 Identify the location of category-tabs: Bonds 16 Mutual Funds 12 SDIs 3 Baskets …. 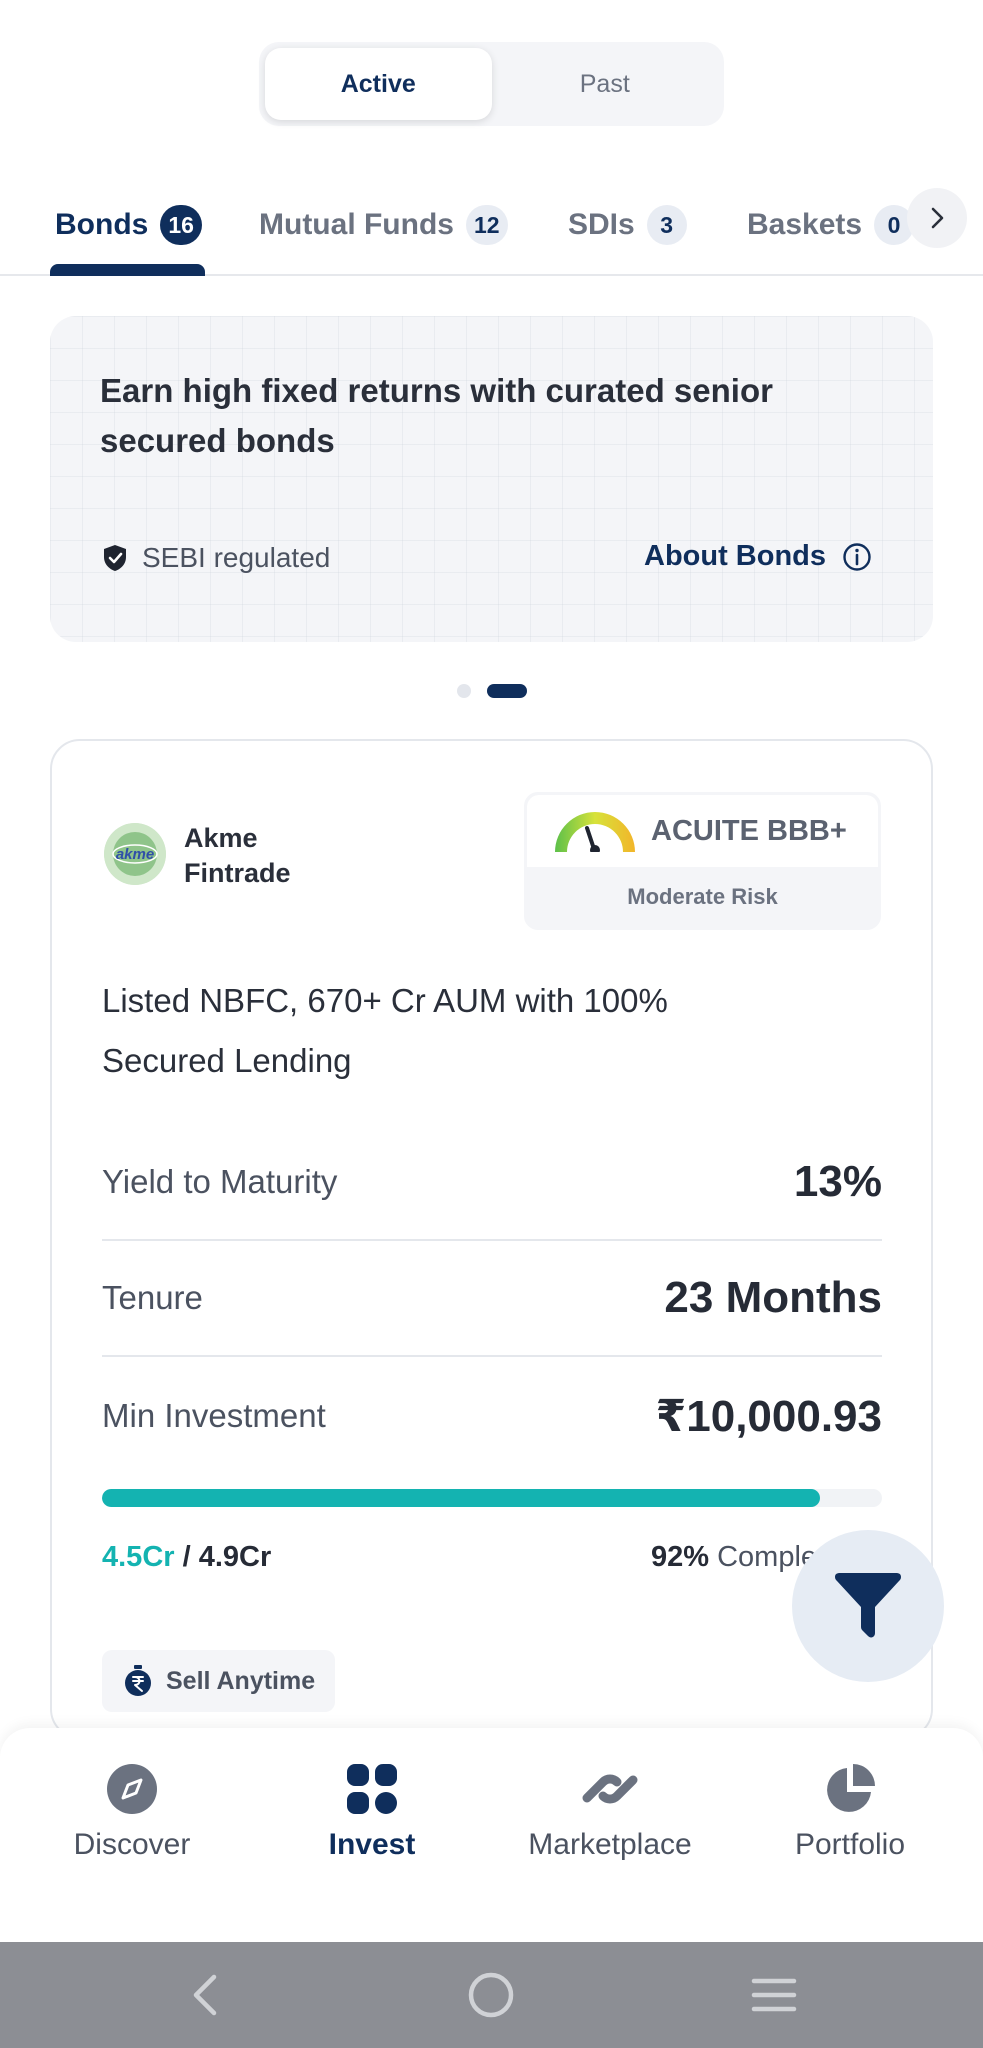
(491, 228).